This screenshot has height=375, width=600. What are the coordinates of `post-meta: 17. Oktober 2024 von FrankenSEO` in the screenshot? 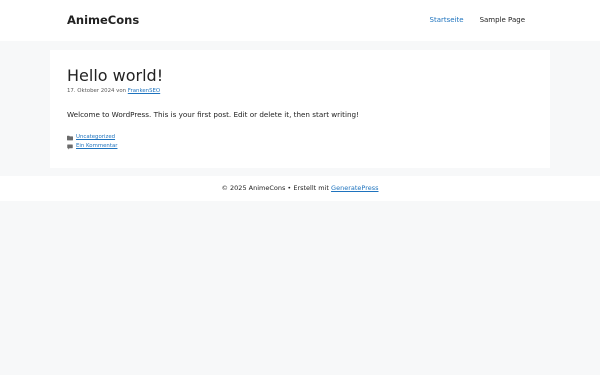 It's located at (113, 91).